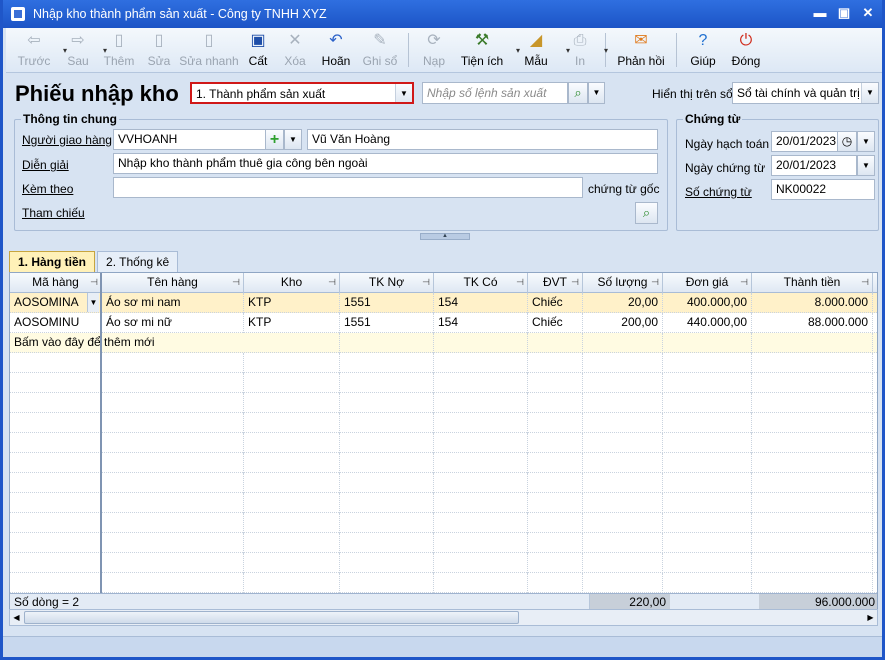 This screenshot has width=885, height=660. What do you see at coordinates (56, 283) in the screenshot?
I see `column-header-item-code: Mã hàng ⊣` at bounding box center [56, 283].